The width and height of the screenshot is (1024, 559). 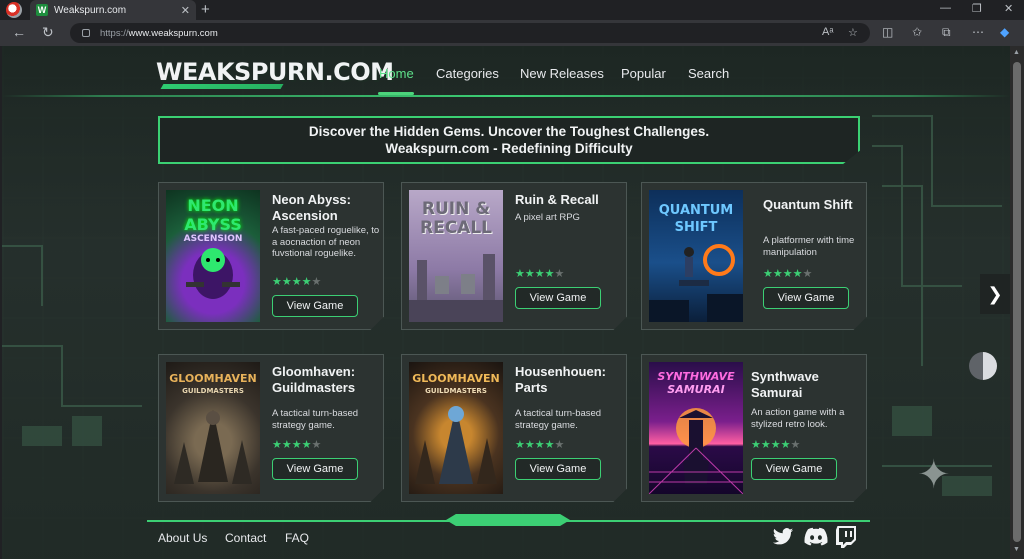 I want to click on game-cover: SYNTHWAVE SAMURAI, so click(x=696, y=428).